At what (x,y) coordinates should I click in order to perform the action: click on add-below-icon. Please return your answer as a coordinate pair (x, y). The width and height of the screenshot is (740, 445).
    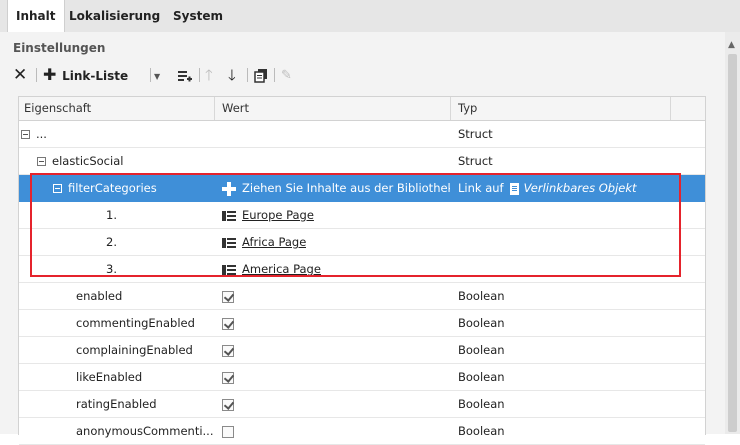
    Looking at the image, I should click on (185, 75).